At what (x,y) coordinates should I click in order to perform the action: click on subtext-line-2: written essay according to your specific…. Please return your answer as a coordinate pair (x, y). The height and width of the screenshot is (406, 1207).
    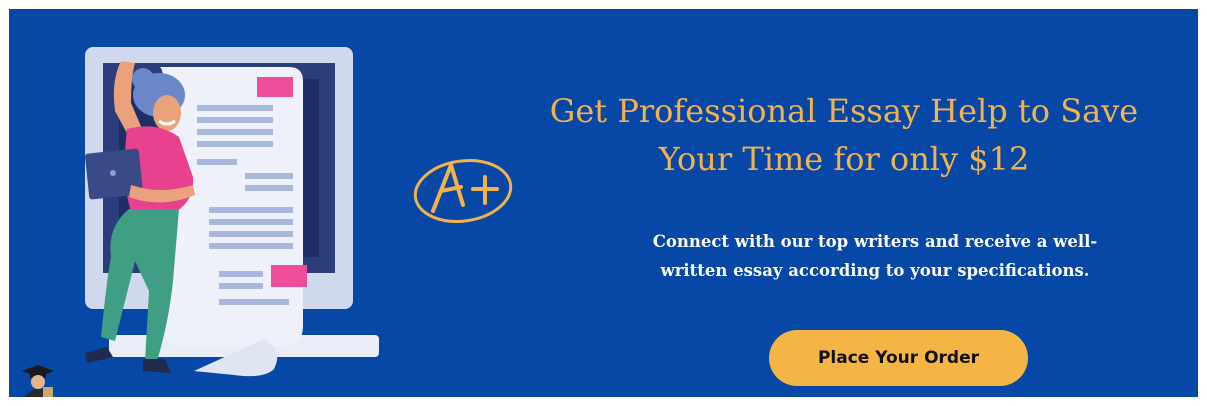
    Looking at the image, I should click on (875, 270).